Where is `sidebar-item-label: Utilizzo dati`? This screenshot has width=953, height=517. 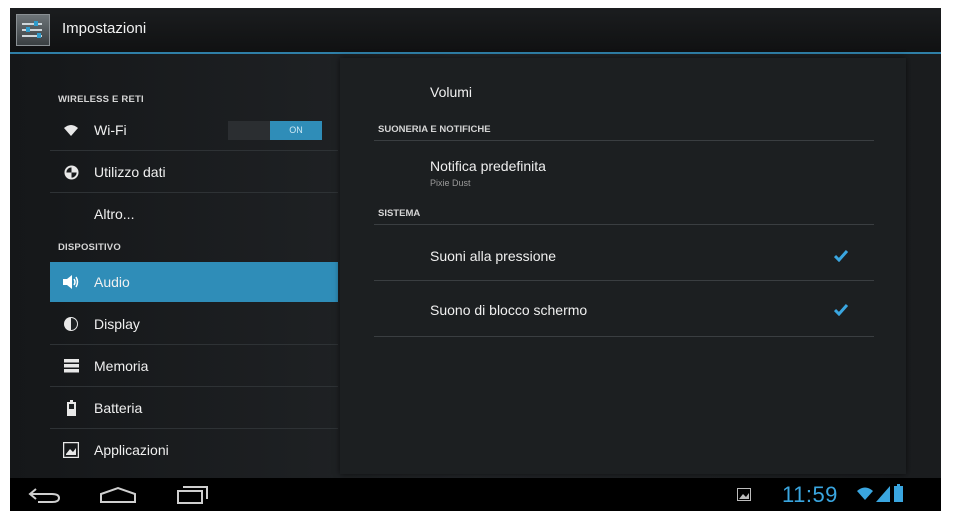 sidebar-item-label: Utilizzo dati is located at coordinates (130, 172).